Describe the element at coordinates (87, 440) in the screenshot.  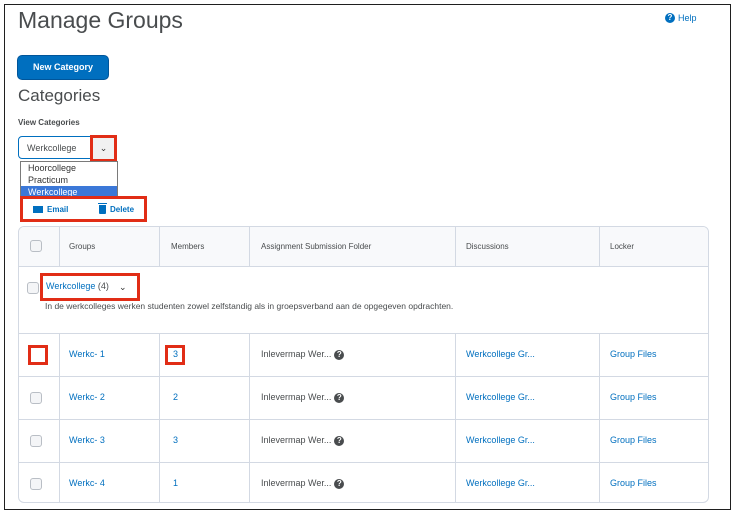
I see `group-link: Werkc- 3` at that location.